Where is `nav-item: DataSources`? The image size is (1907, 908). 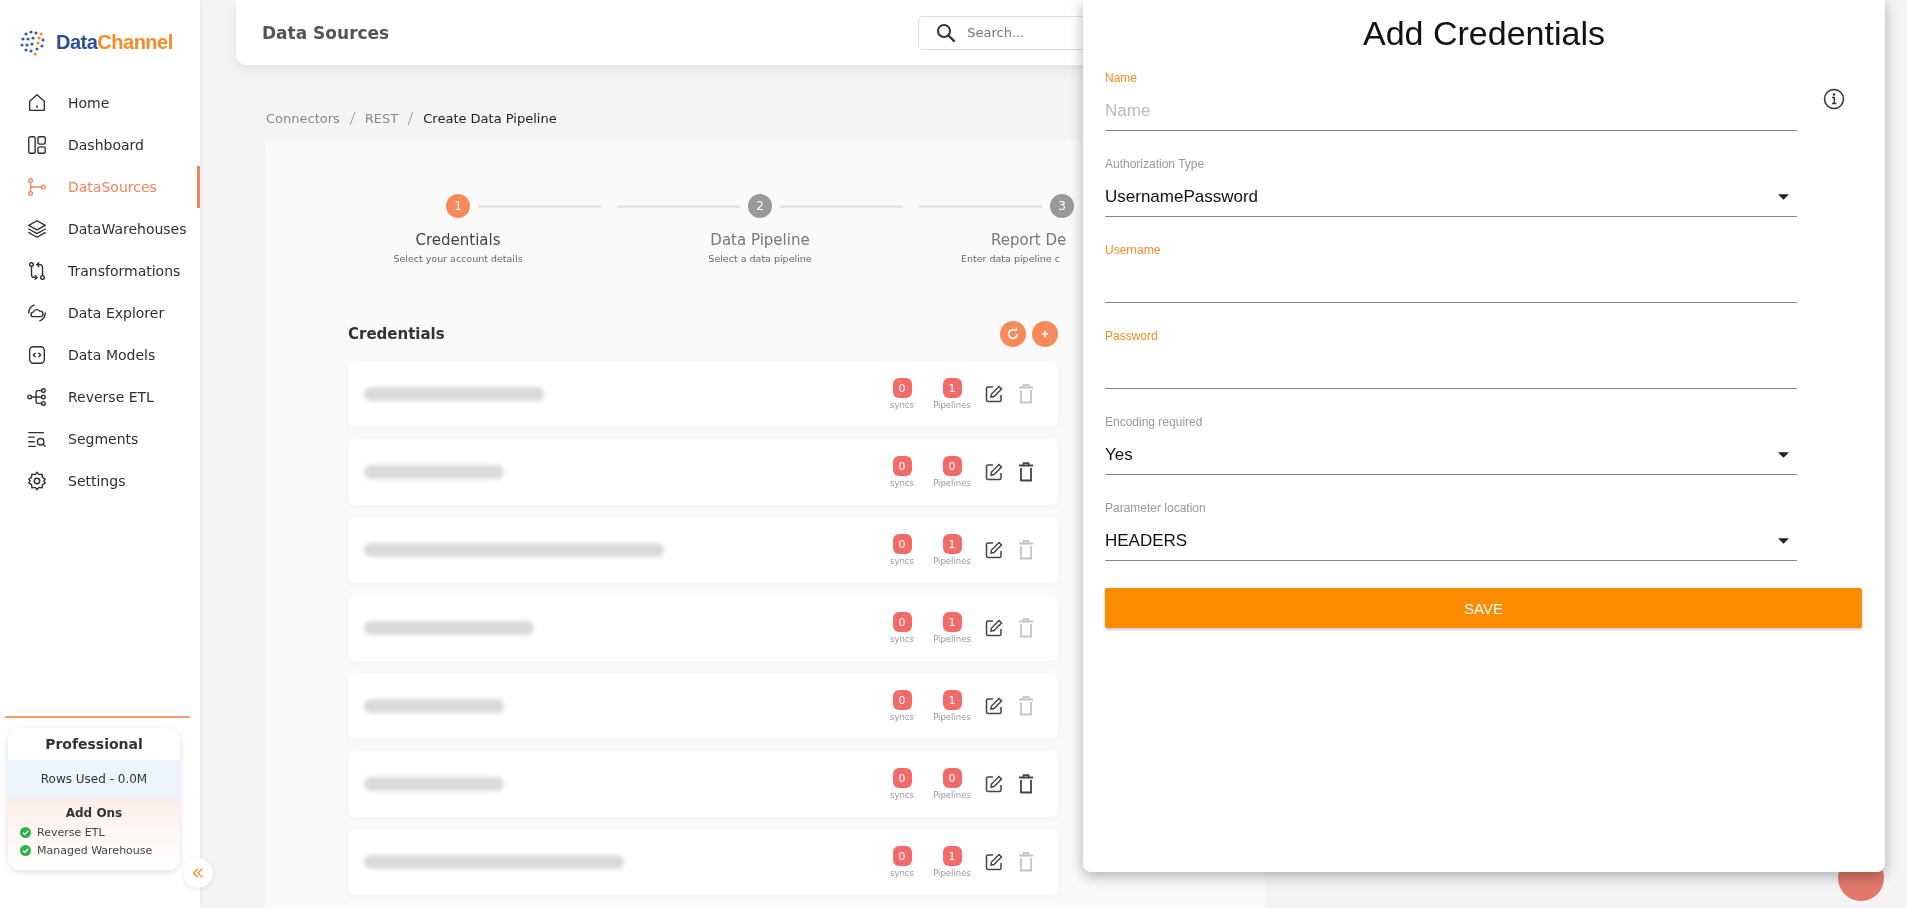
nav-item: DataSources is located at coordinates (100, 187).